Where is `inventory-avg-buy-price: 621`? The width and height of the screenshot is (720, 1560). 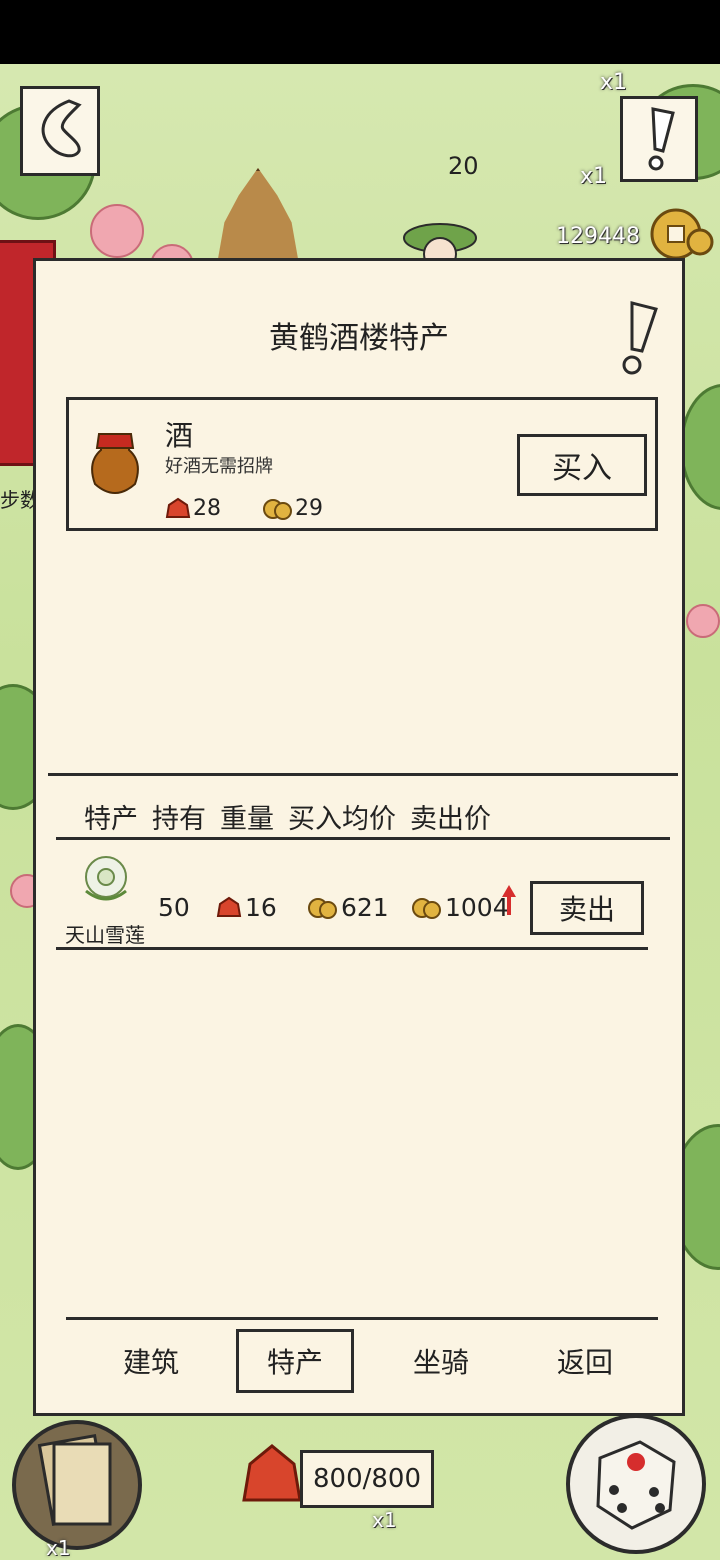
inventory-avg-buy-price: 621 is located at coordinates (348, 907).